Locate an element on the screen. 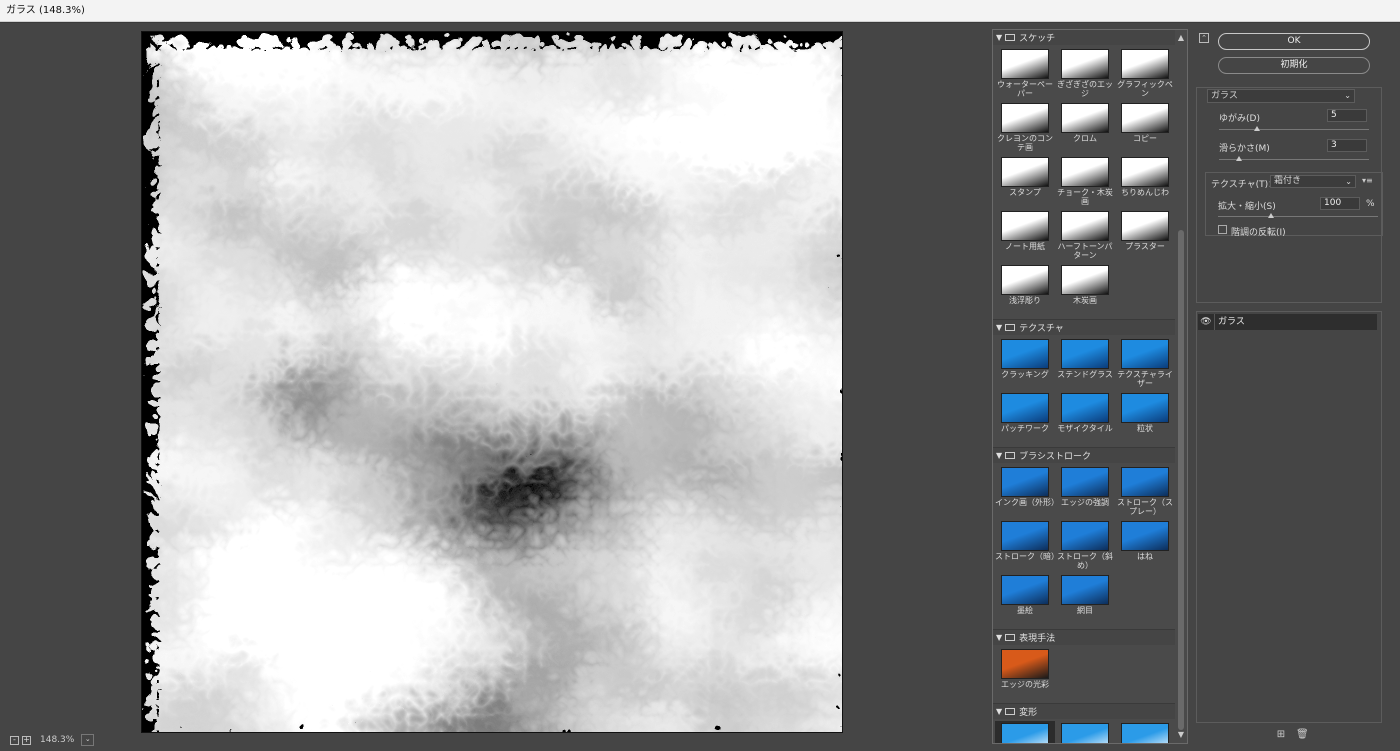 The height and width of the screenshot is (751, 1400). gallery-scrollbar: ▲ ▼ is located at coordinates (1181, 386).